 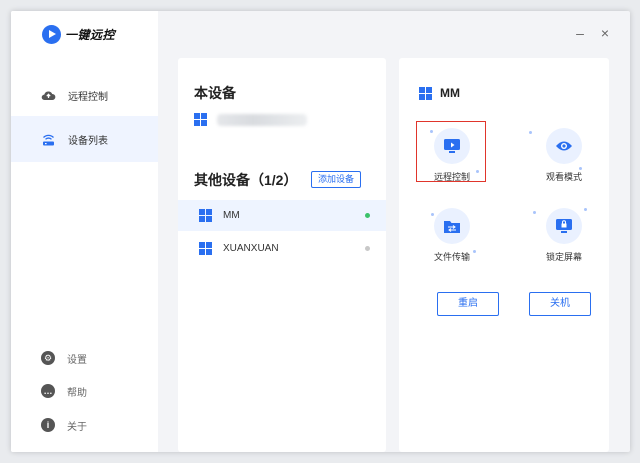 I want to click on offline-status-dot, so click(x=367, y=248).